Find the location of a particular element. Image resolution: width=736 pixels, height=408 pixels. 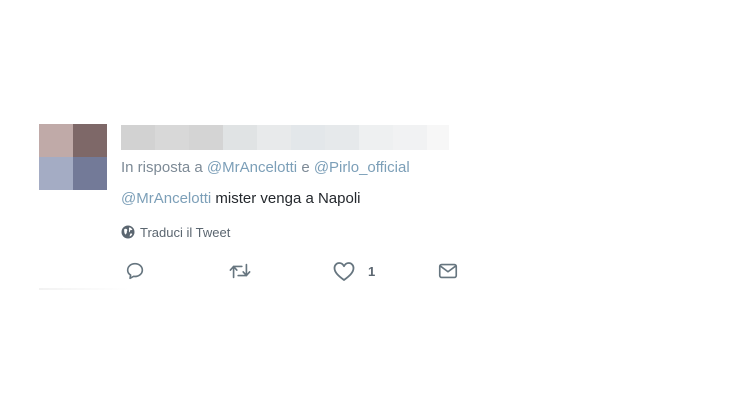

tweet-text: @MrAncelotti mister venga a Napoli is located at coordinates (331, 199).